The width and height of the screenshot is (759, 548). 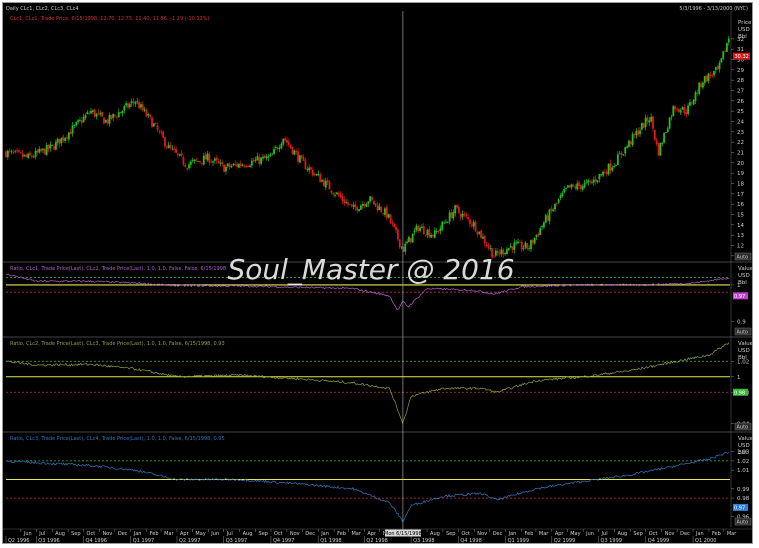 What do you see at coordinates (739, 393) in the screenshot?
I see `last-value-label: 0.98` at bounding box center [739, 393].